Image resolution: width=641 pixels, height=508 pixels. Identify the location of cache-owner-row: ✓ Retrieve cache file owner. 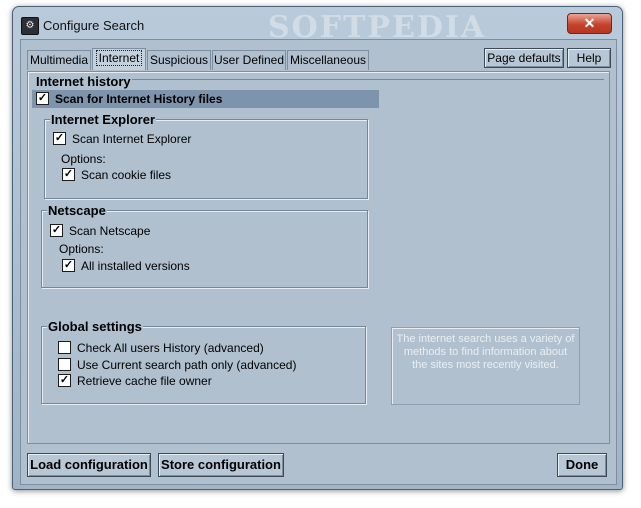
(135, 381).